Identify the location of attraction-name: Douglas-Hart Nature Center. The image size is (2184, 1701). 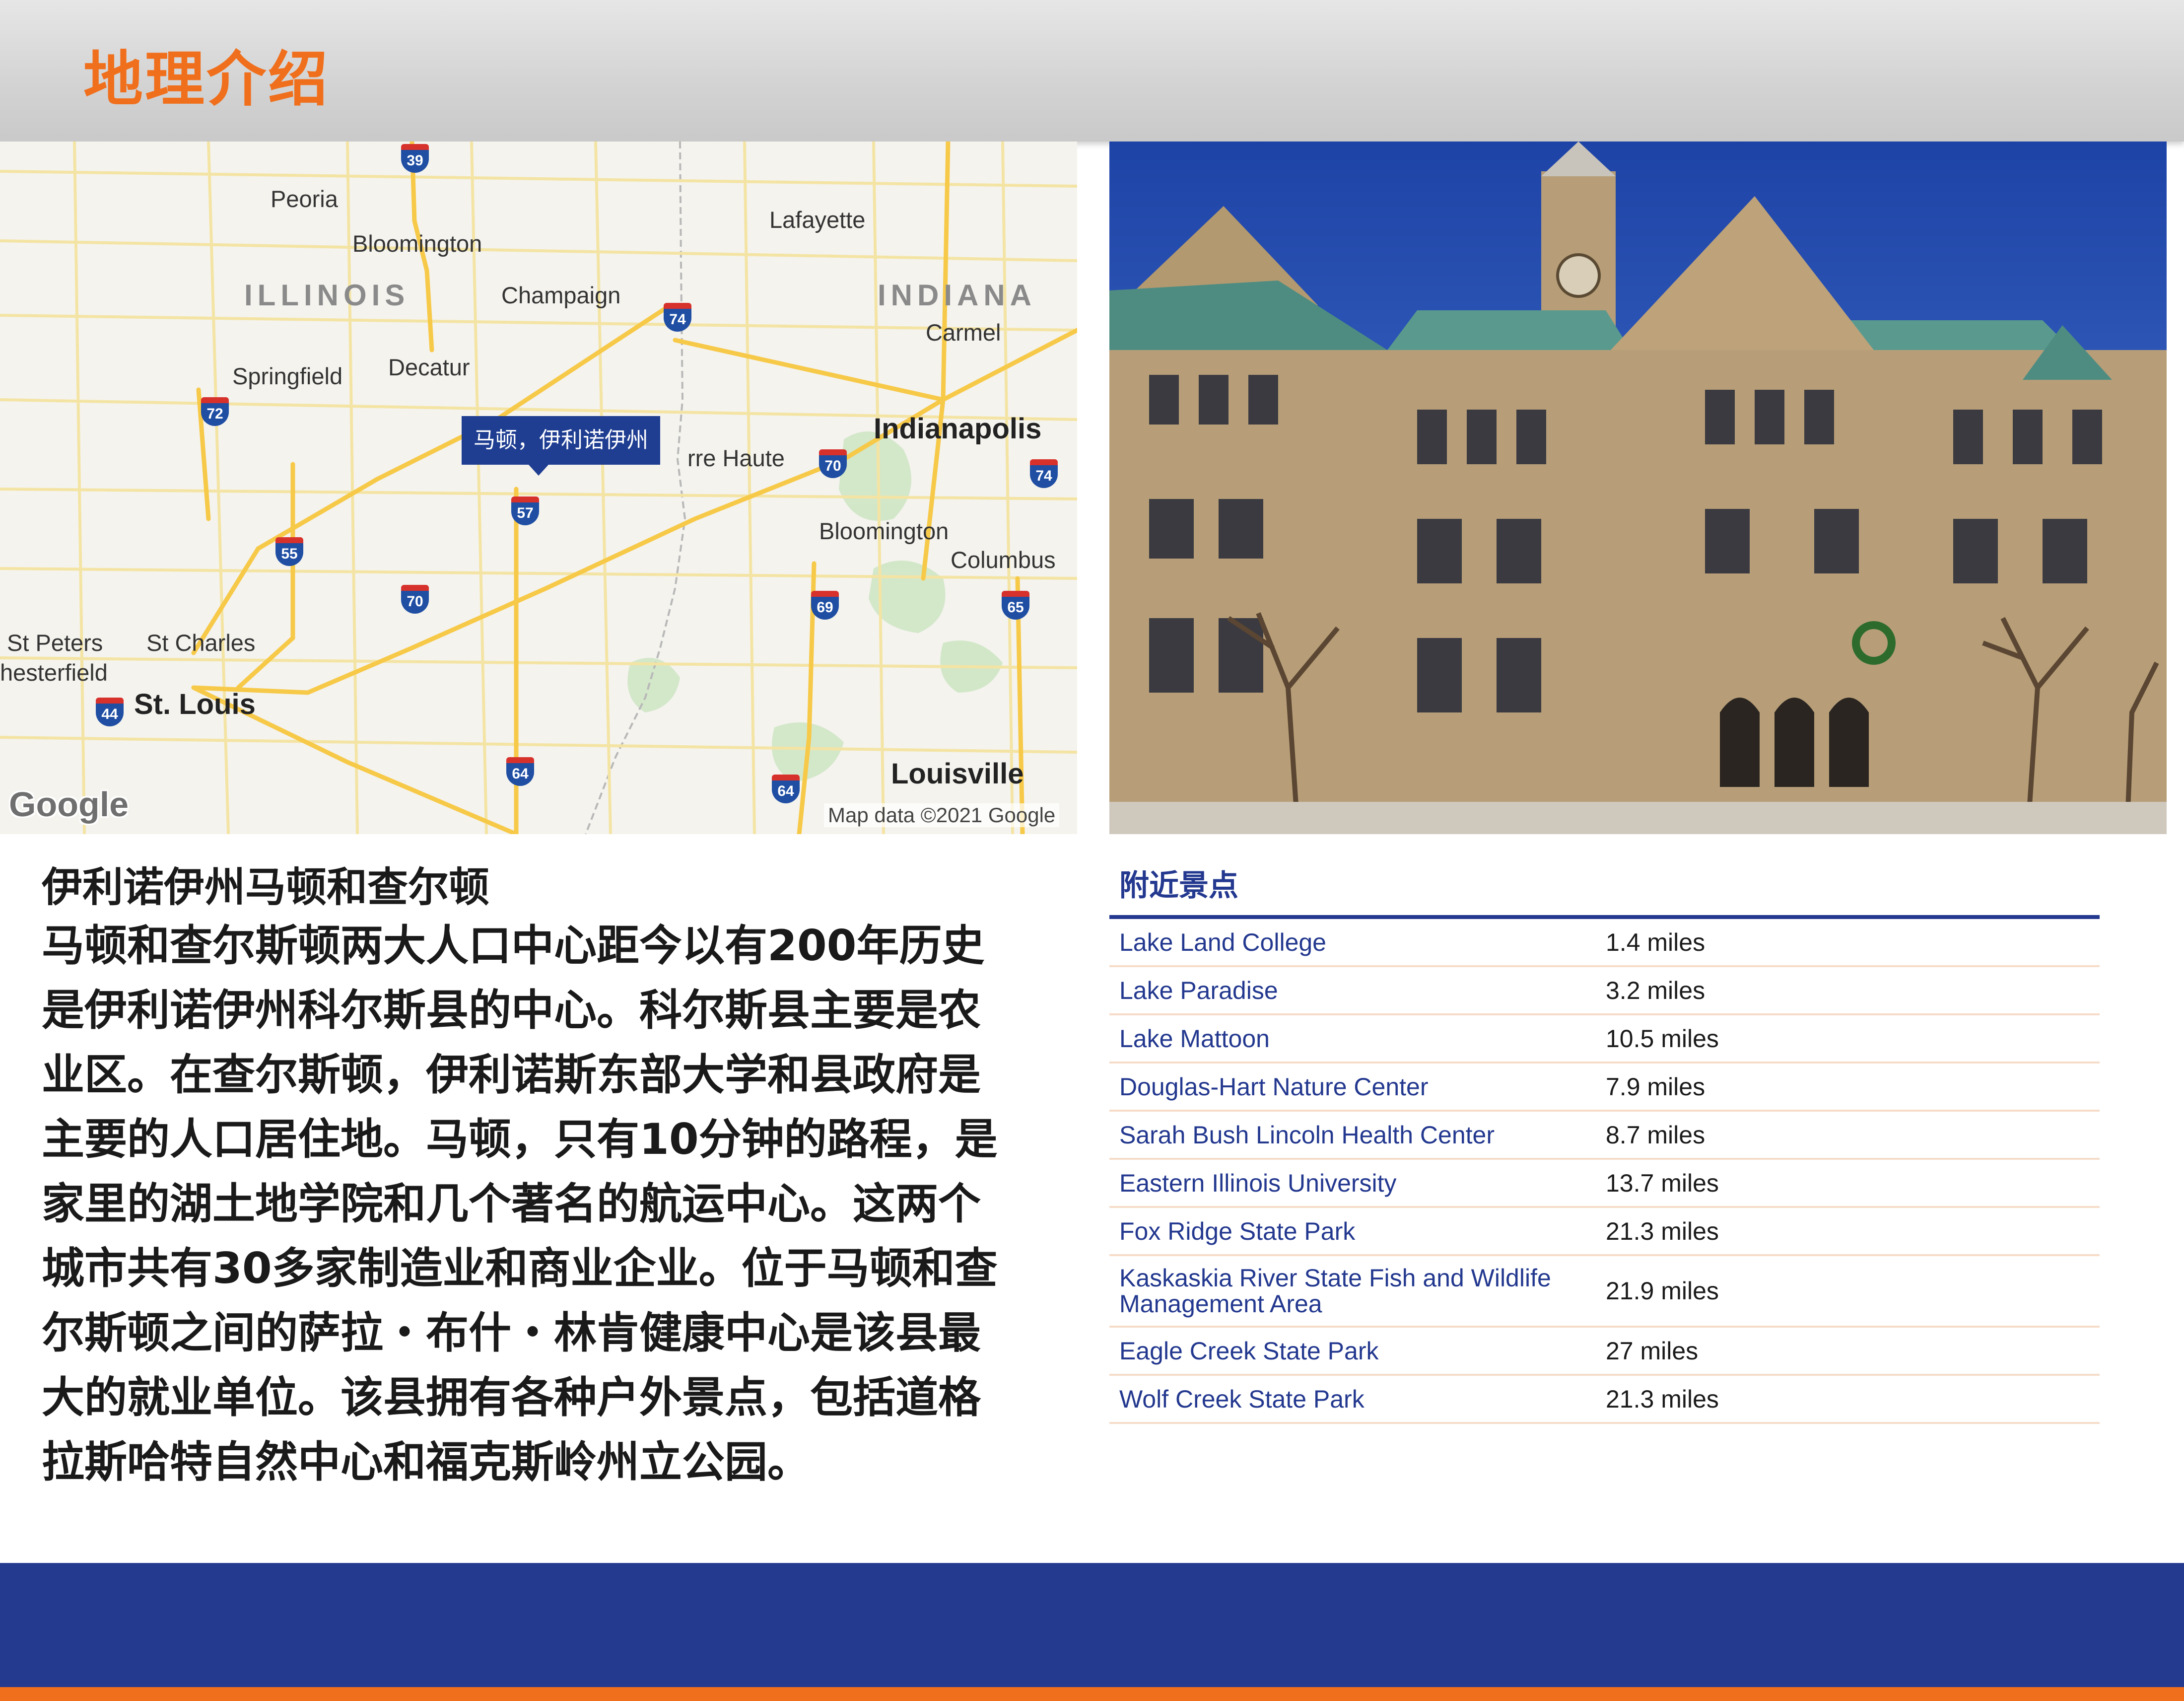
(1357, 1087).